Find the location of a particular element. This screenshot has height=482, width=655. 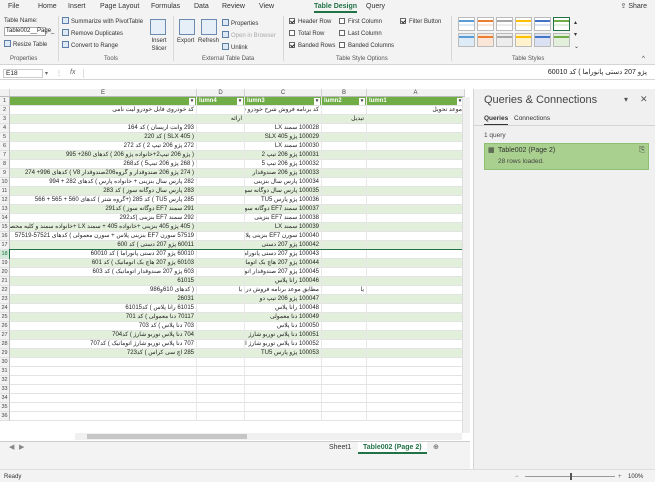

formula-input: پژو 207 دستی پانوراما ) کد 60010 is located at coordinates (367, 73).